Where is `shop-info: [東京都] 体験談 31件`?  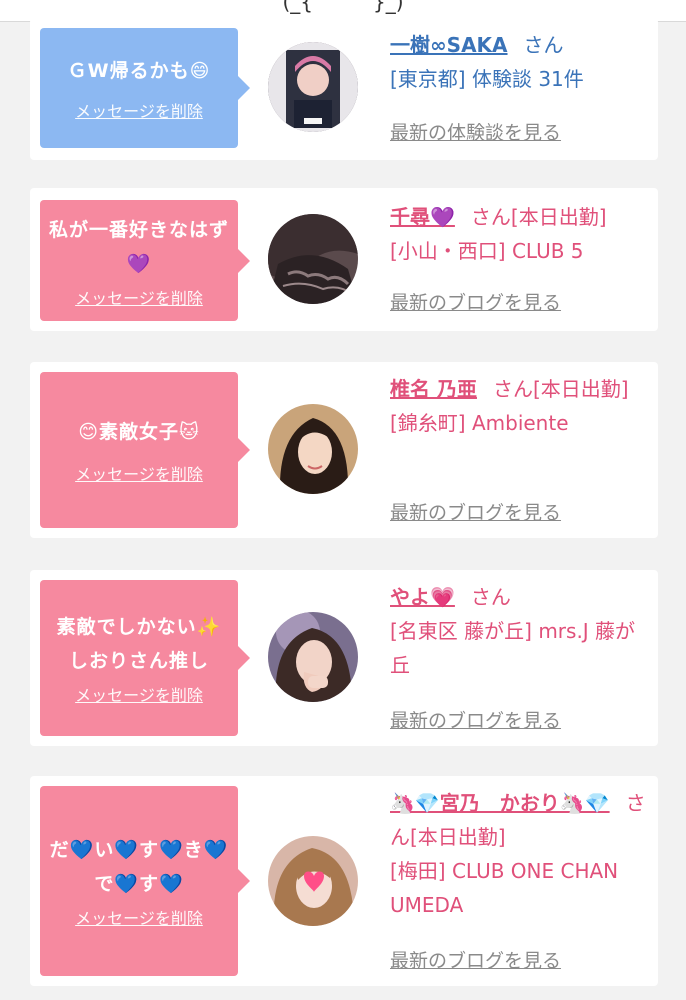
shop-info: [東京都] 体験談 31件 is located at coordinates (487, 79).